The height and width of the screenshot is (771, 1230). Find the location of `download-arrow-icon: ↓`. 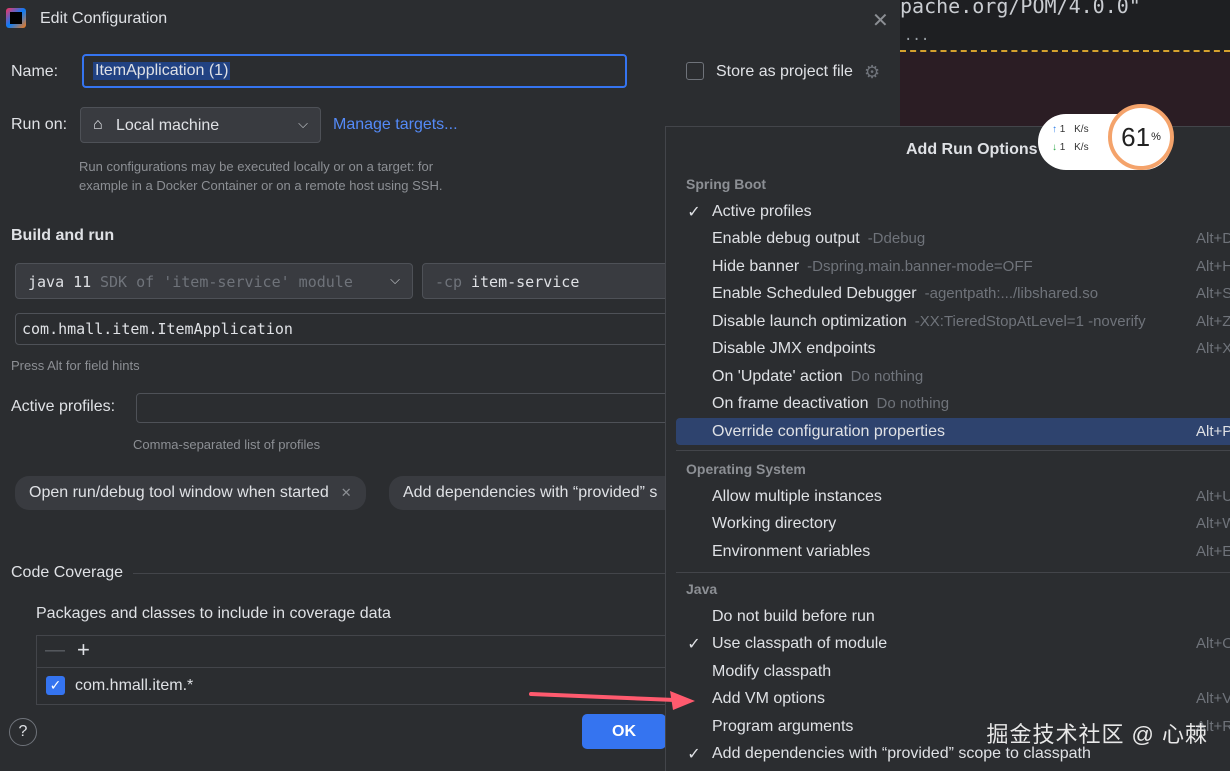

download-arrow-icon: ↓ is located at coordinates (1054, 147).